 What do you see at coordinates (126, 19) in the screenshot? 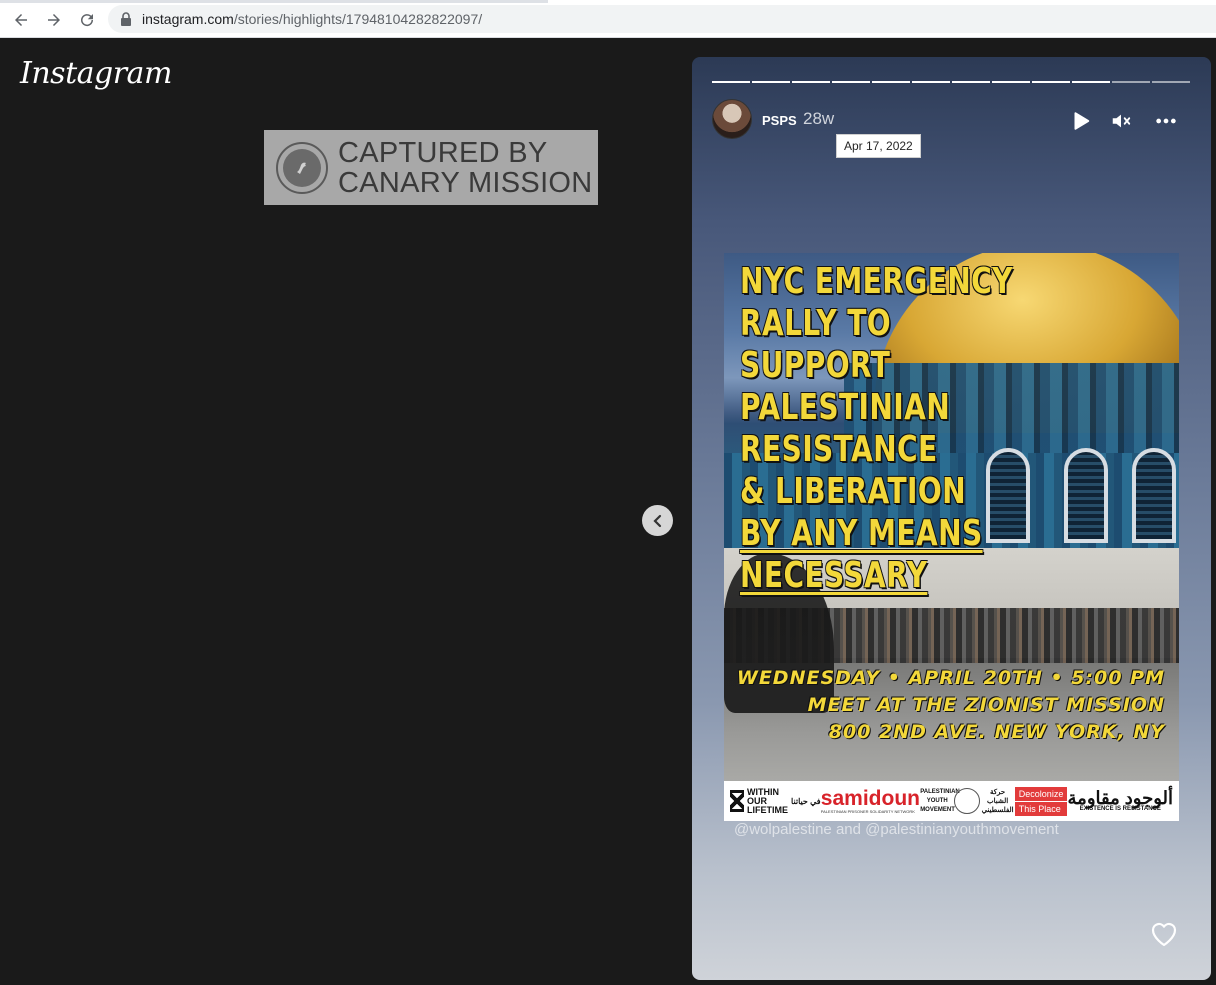
I see `lock-icon` at bounding box center [126, 19].